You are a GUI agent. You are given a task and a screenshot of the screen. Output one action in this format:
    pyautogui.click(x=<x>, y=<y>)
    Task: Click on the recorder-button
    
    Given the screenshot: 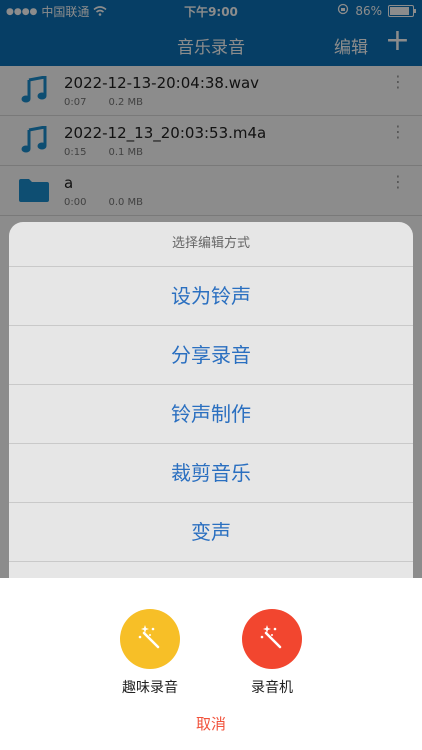 What is the action you would take?
    pyautogui.click(x=272, y=639)
    